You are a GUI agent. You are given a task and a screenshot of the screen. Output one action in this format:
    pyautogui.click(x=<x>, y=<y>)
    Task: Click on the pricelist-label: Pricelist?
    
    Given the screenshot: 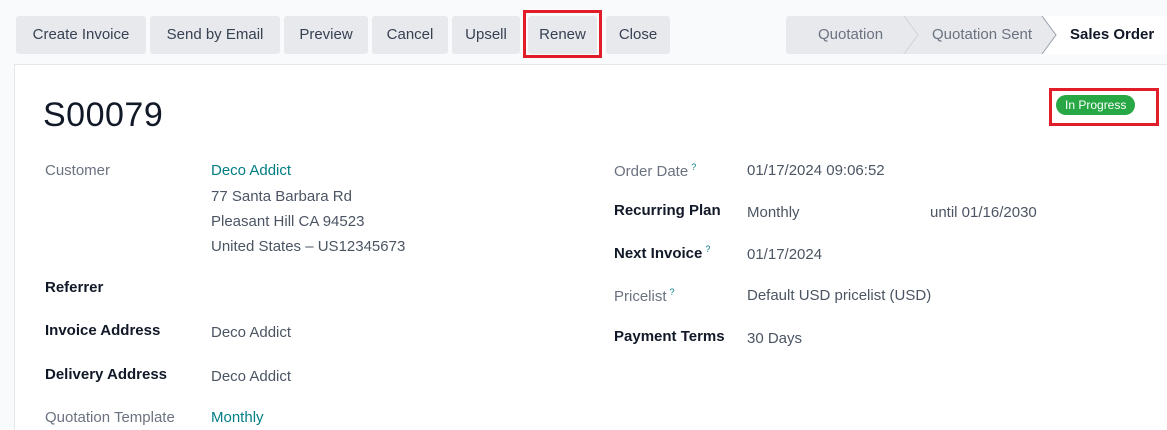 What is the action you would take?
    pyautogui.click(x=644, y=296)
    